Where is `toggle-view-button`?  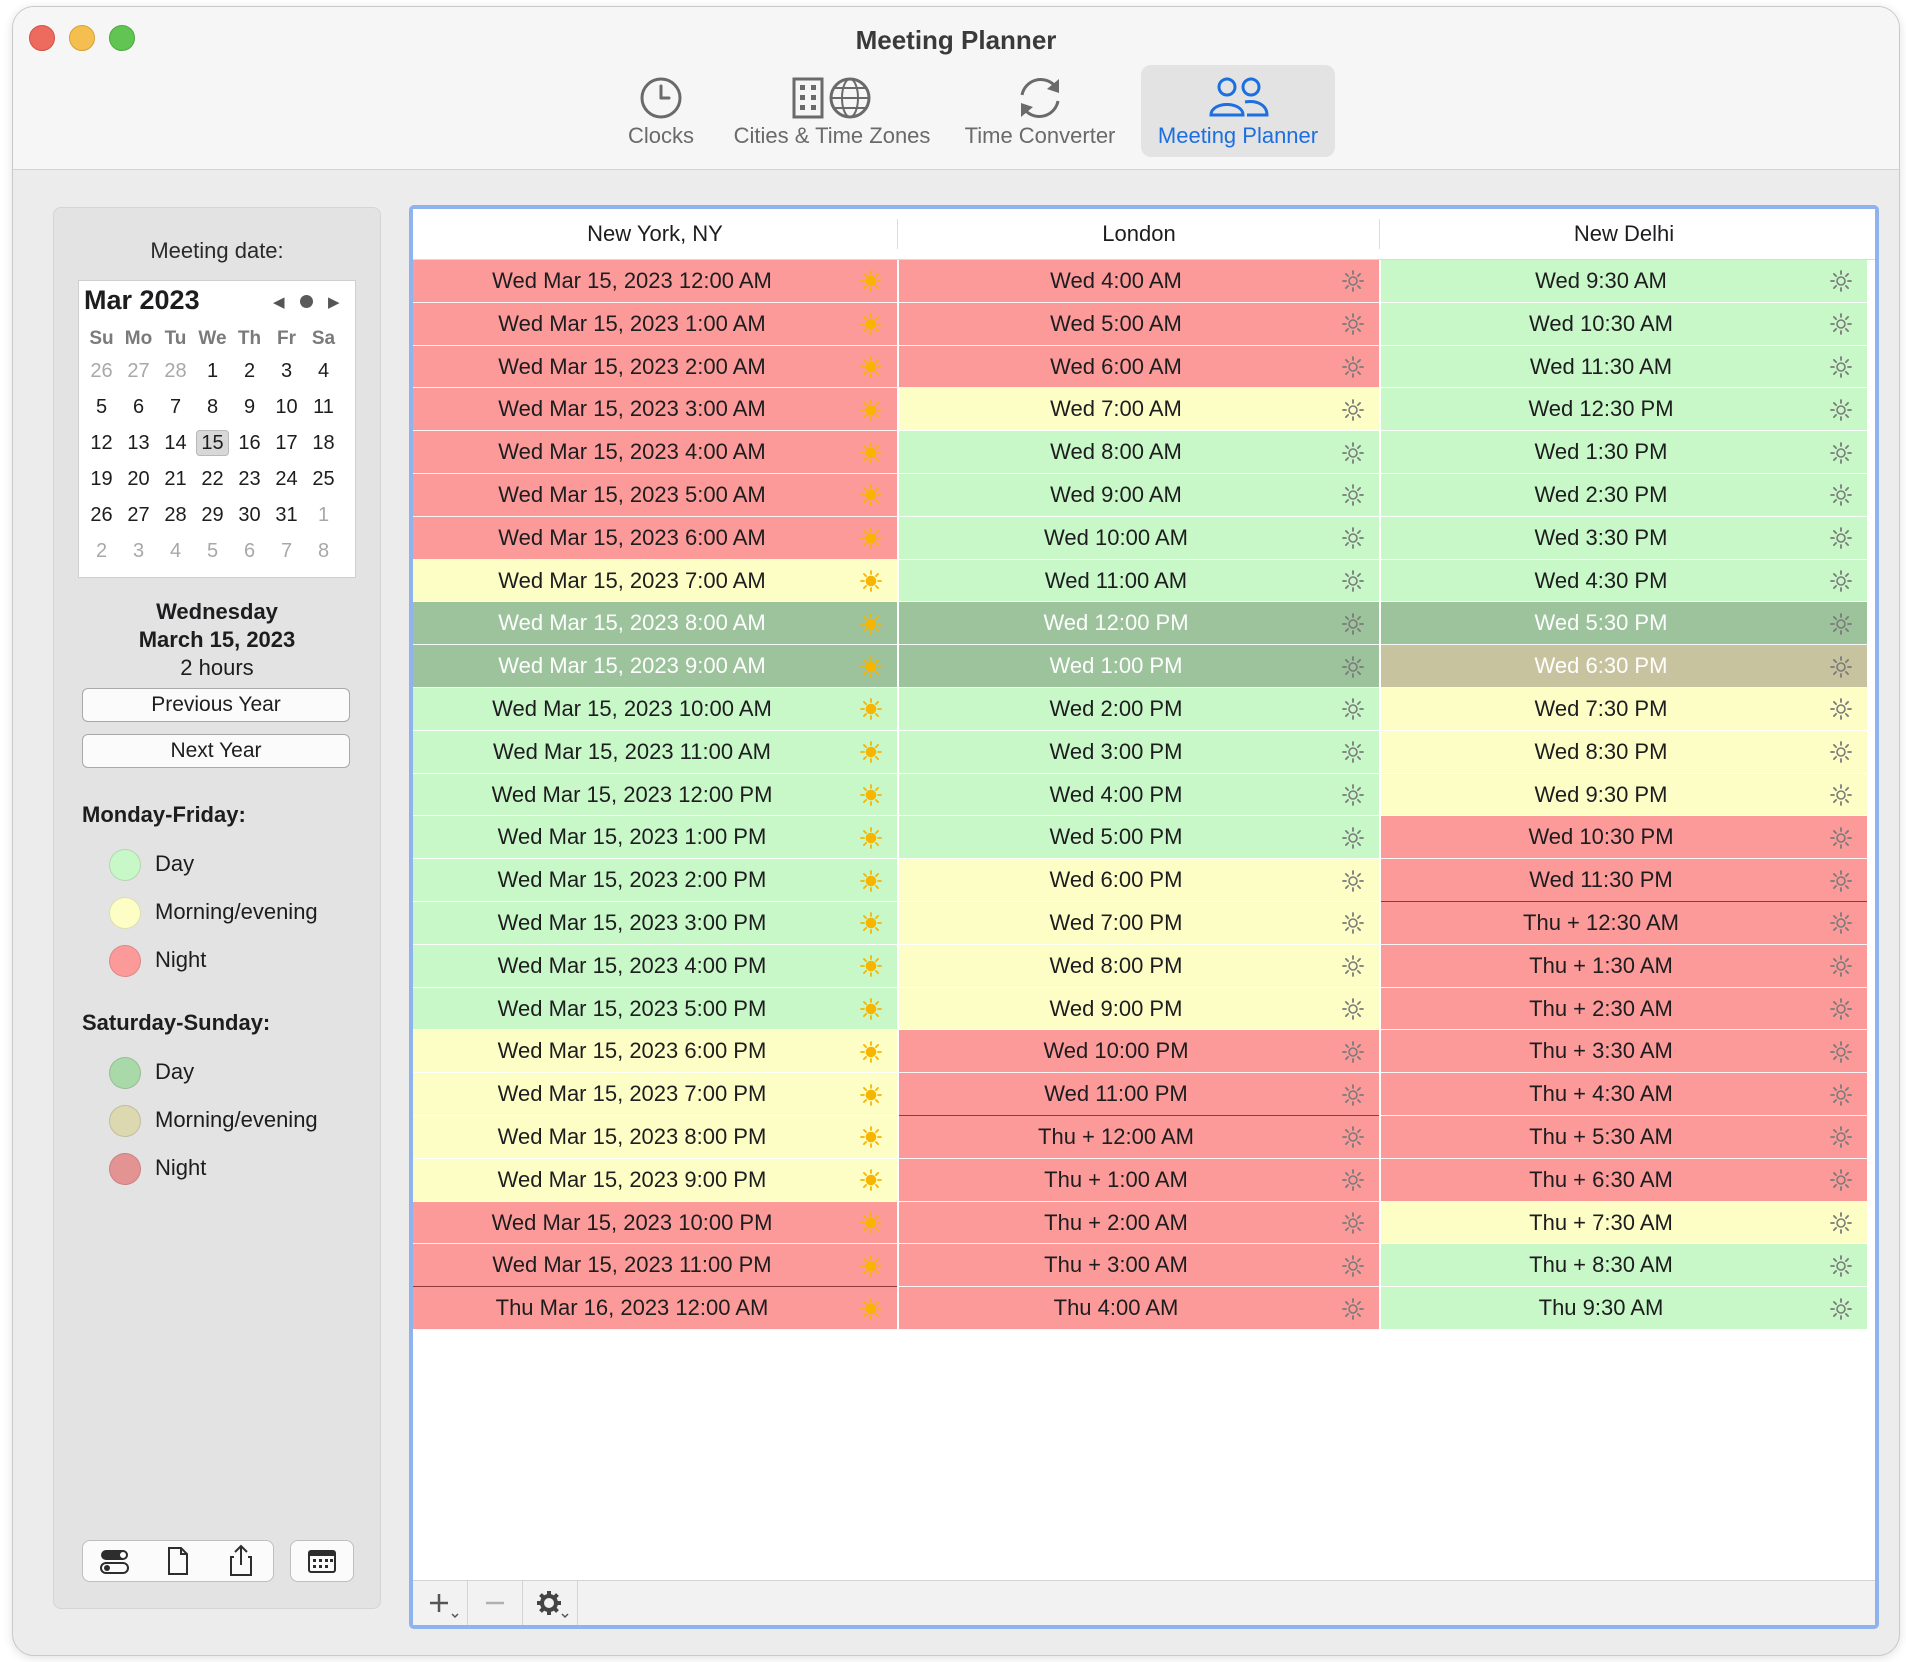 toggle-view-button is located at coordinates (114, 1561).